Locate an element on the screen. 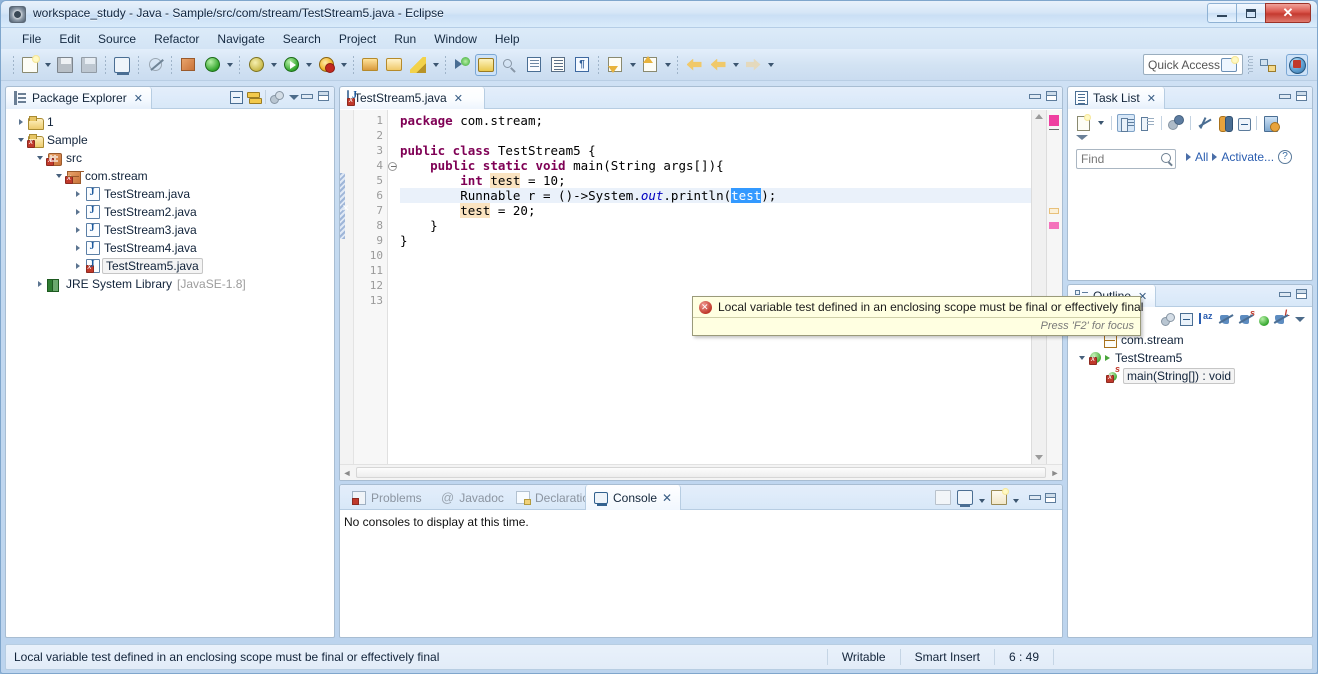  maximize-button is located at coordinates (1250, 13).